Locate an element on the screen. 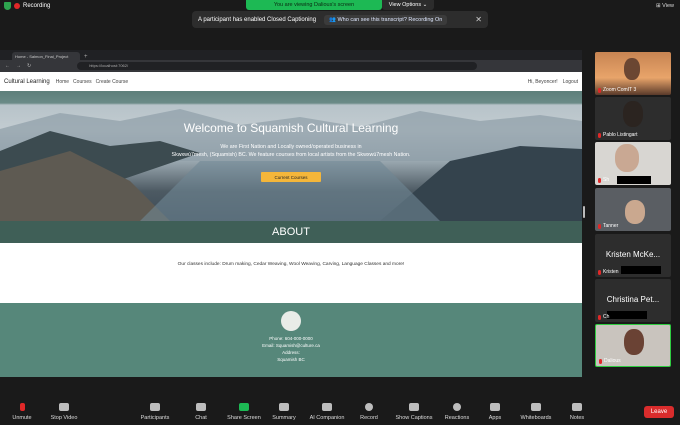 The image size is (680, 425). nav-create-course-link: Create Course is located at coordinates (112, 82).